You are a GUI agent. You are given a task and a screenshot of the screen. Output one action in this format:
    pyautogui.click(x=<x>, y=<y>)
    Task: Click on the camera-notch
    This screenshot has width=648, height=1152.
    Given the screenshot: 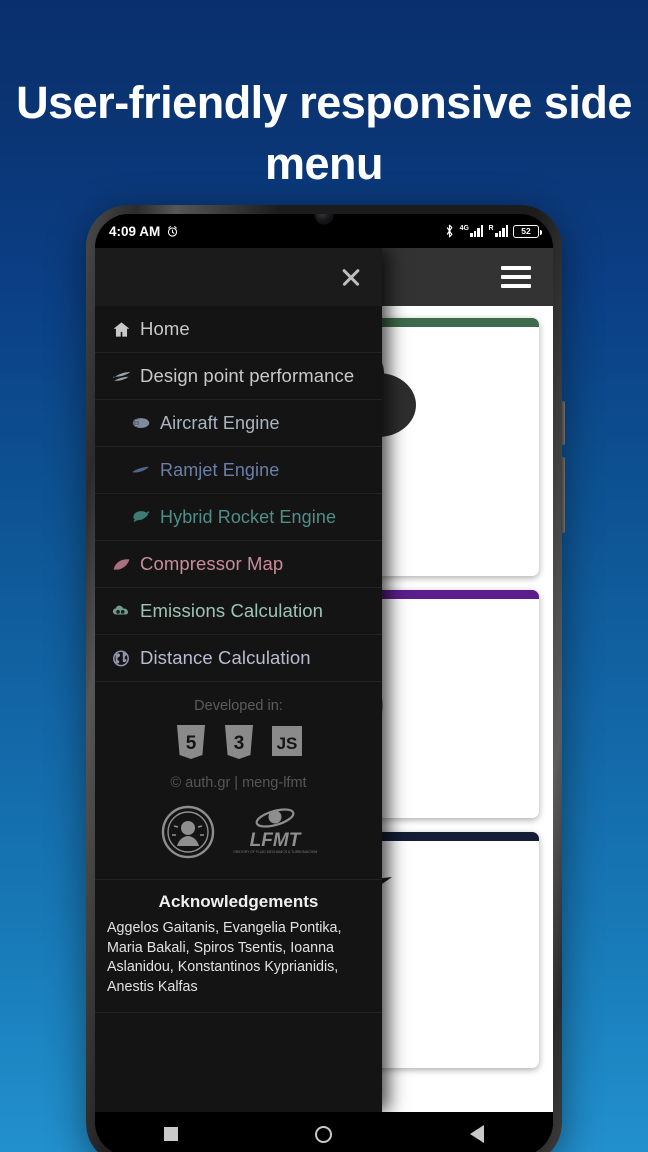 What is the action you would take?
    pyautogui.click(x=324, y=228)
    